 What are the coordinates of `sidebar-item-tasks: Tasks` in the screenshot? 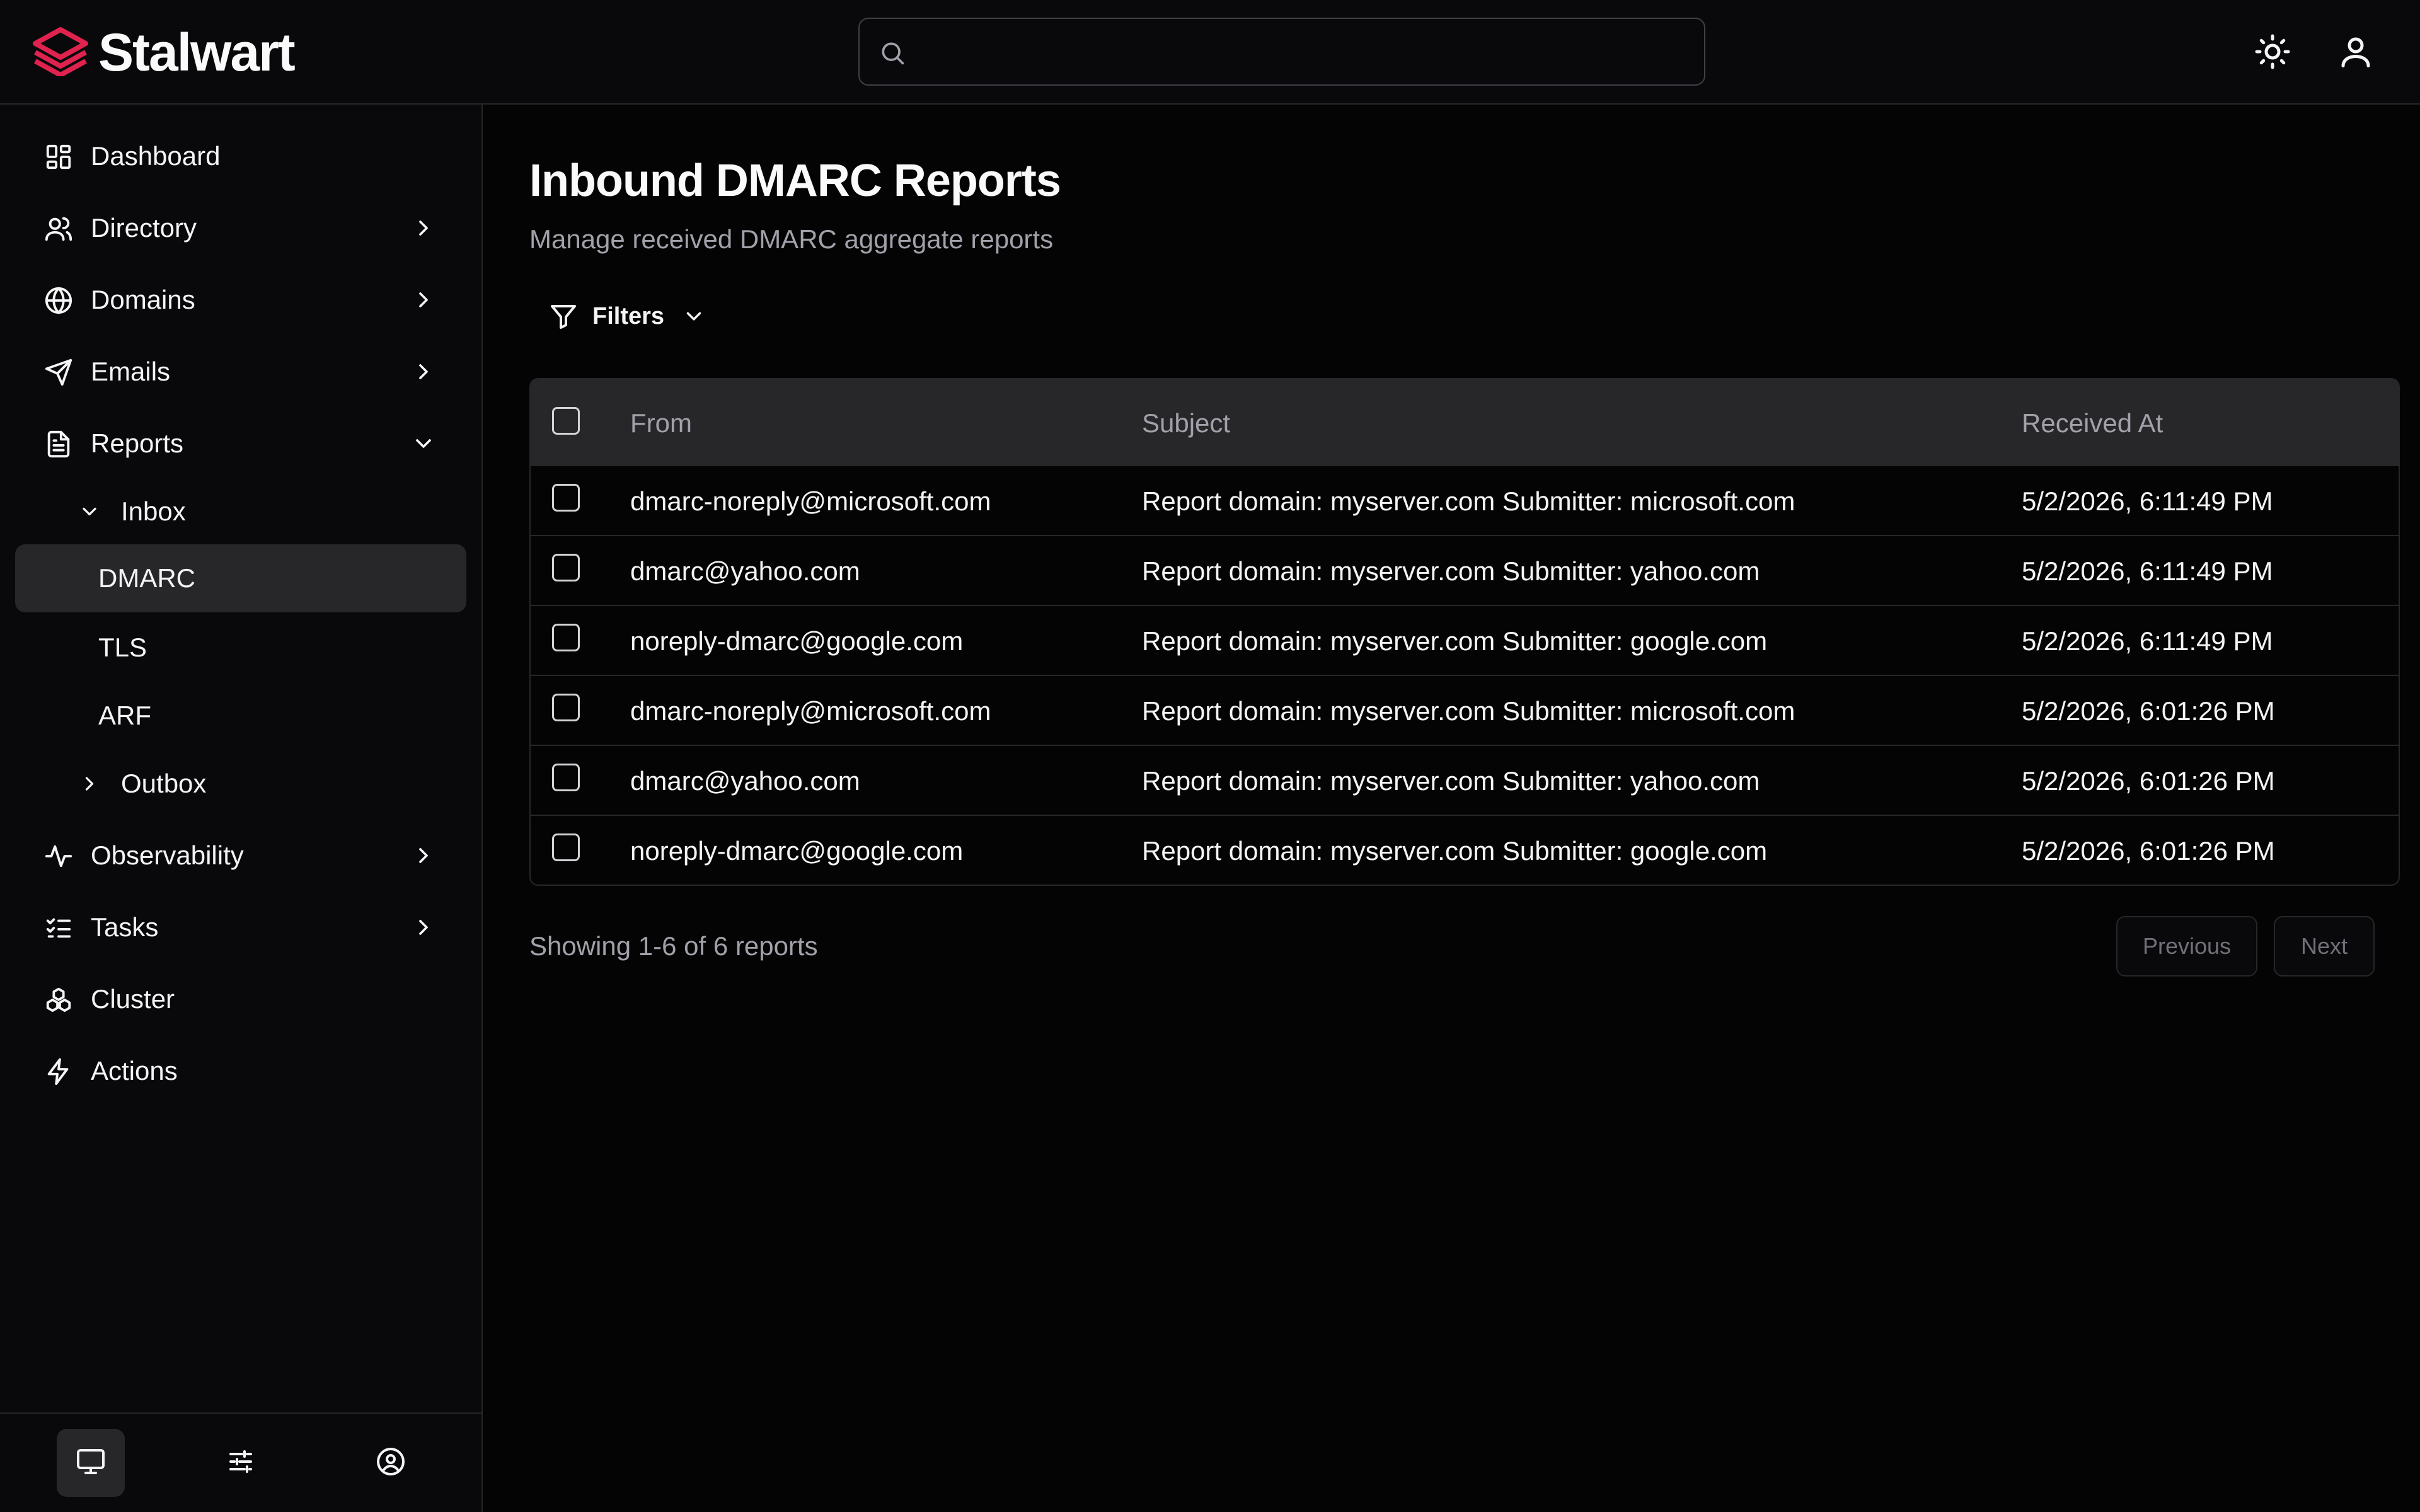 It's located at (241, 927).